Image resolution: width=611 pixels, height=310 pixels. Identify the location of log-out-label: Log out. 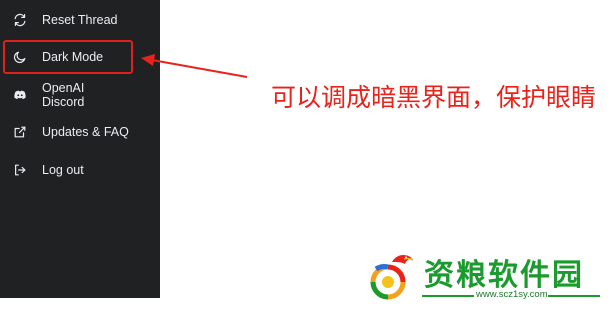
(63, 170).